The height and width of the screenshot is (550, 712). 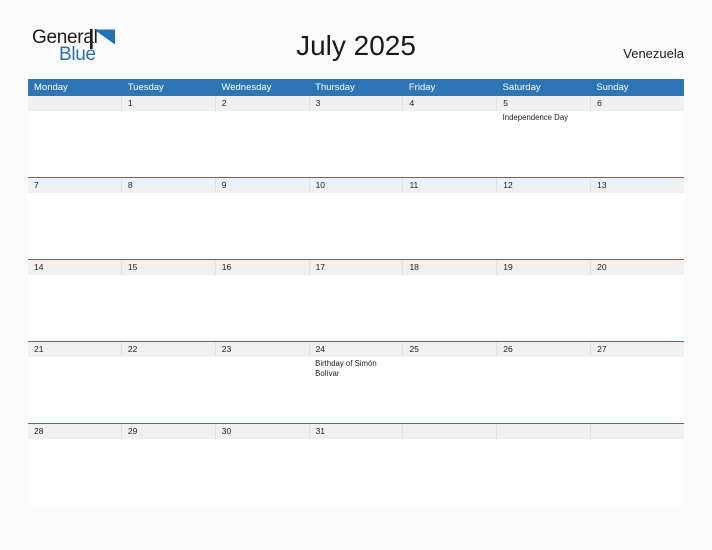 What do you see at coordinates (261, 349) in the screenshot?
I see `date-number-cell: 23` at bounding box center [261, 349].